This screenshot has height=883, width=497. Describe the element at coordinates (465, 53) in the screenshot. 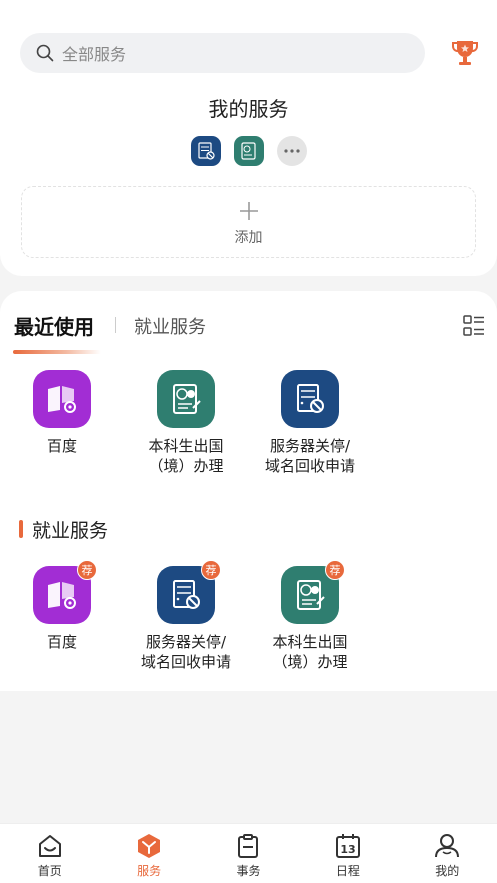

I see `trophy-icon` at that location.